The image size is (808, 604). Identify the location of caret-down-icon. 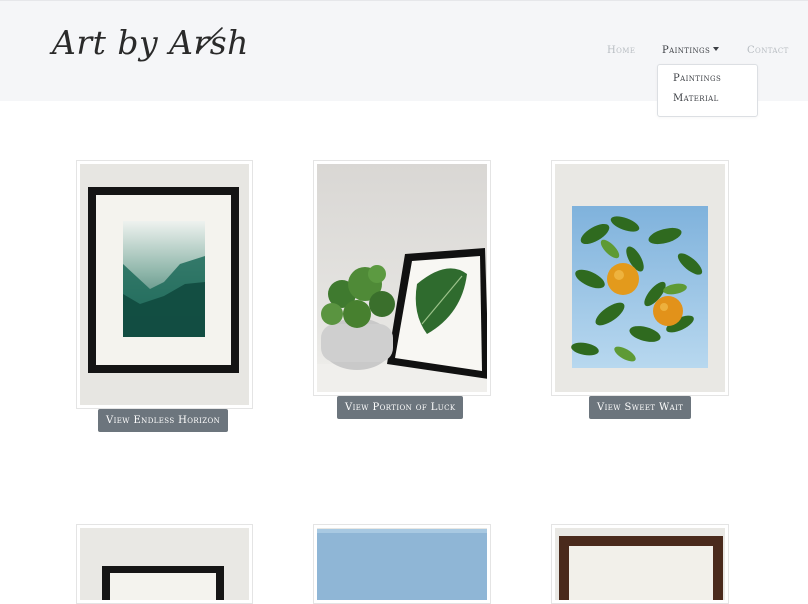
(716, 49).